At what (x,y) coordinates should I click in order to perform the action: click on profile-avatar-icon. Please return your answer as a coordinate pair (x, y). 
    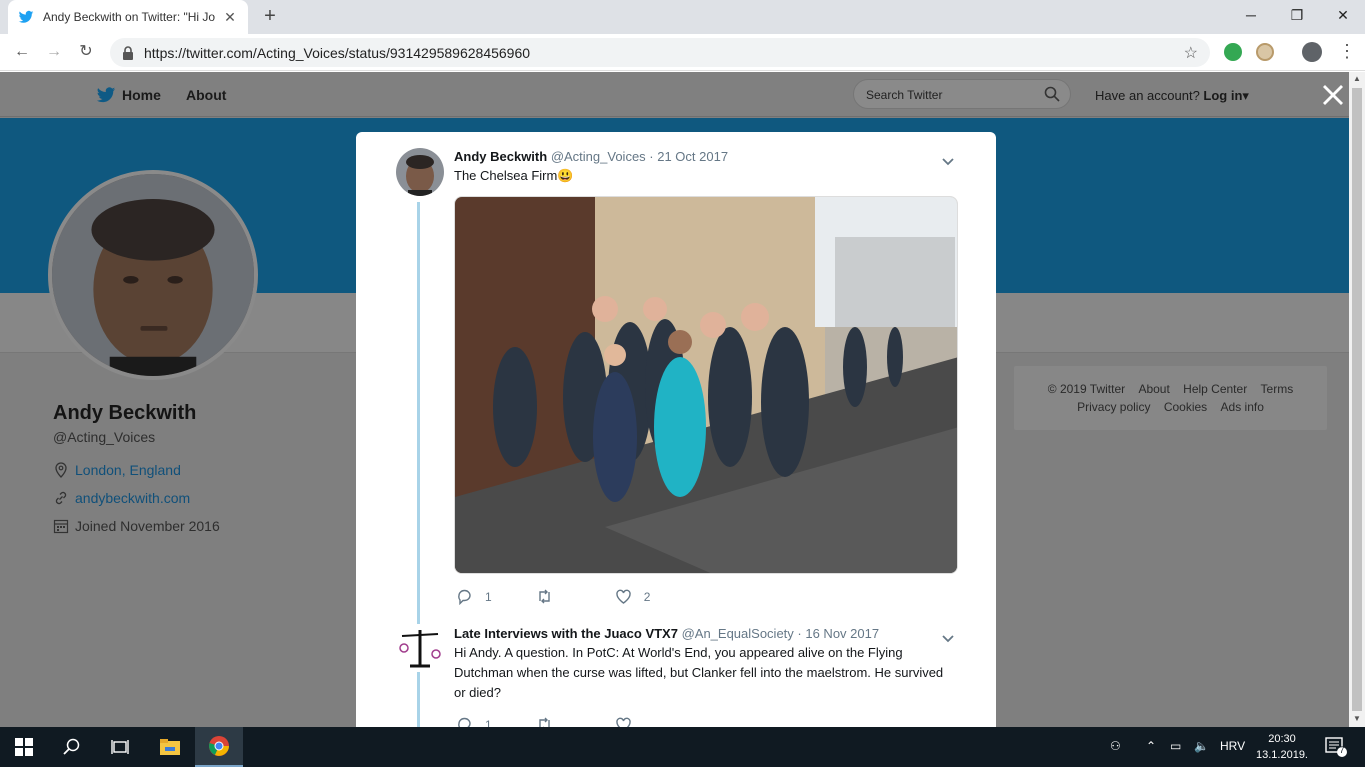
    Looking at the image, I should click on (1312, 52).